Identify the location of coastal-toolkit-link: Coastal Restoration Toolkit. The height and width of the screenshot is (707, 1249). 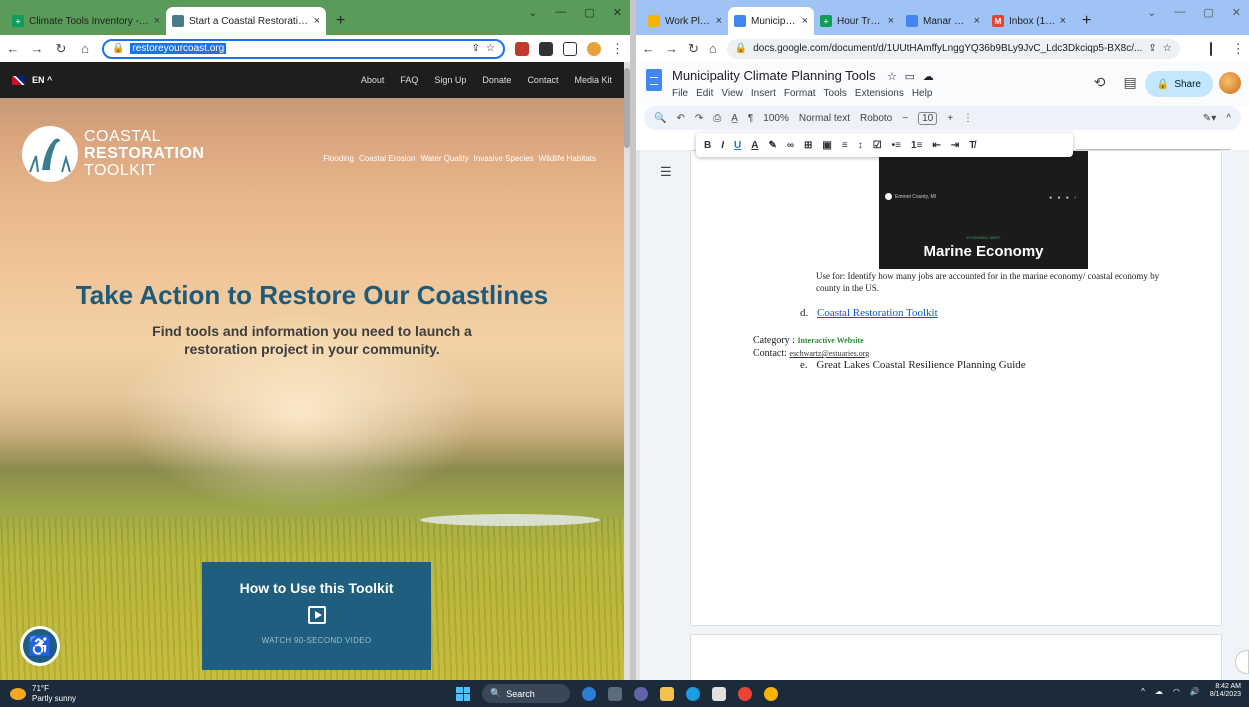
(877, 313).